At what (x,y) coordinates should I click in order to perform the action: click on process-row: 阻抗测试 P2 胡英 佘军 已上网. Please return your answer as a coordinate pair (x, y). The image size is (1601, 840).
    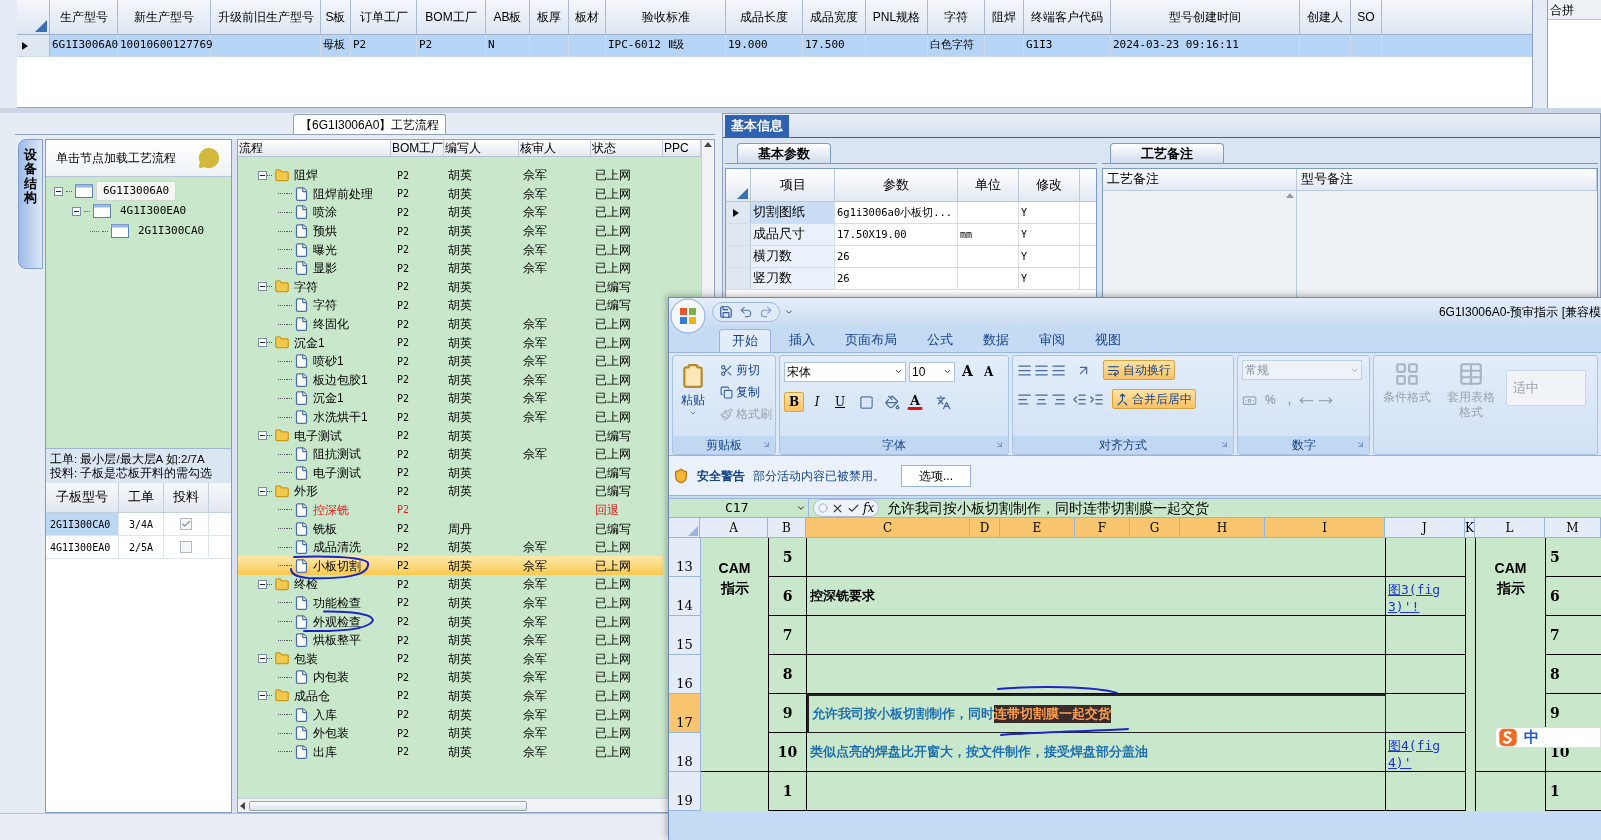
    Looking at the image, I should click on (450, 454).